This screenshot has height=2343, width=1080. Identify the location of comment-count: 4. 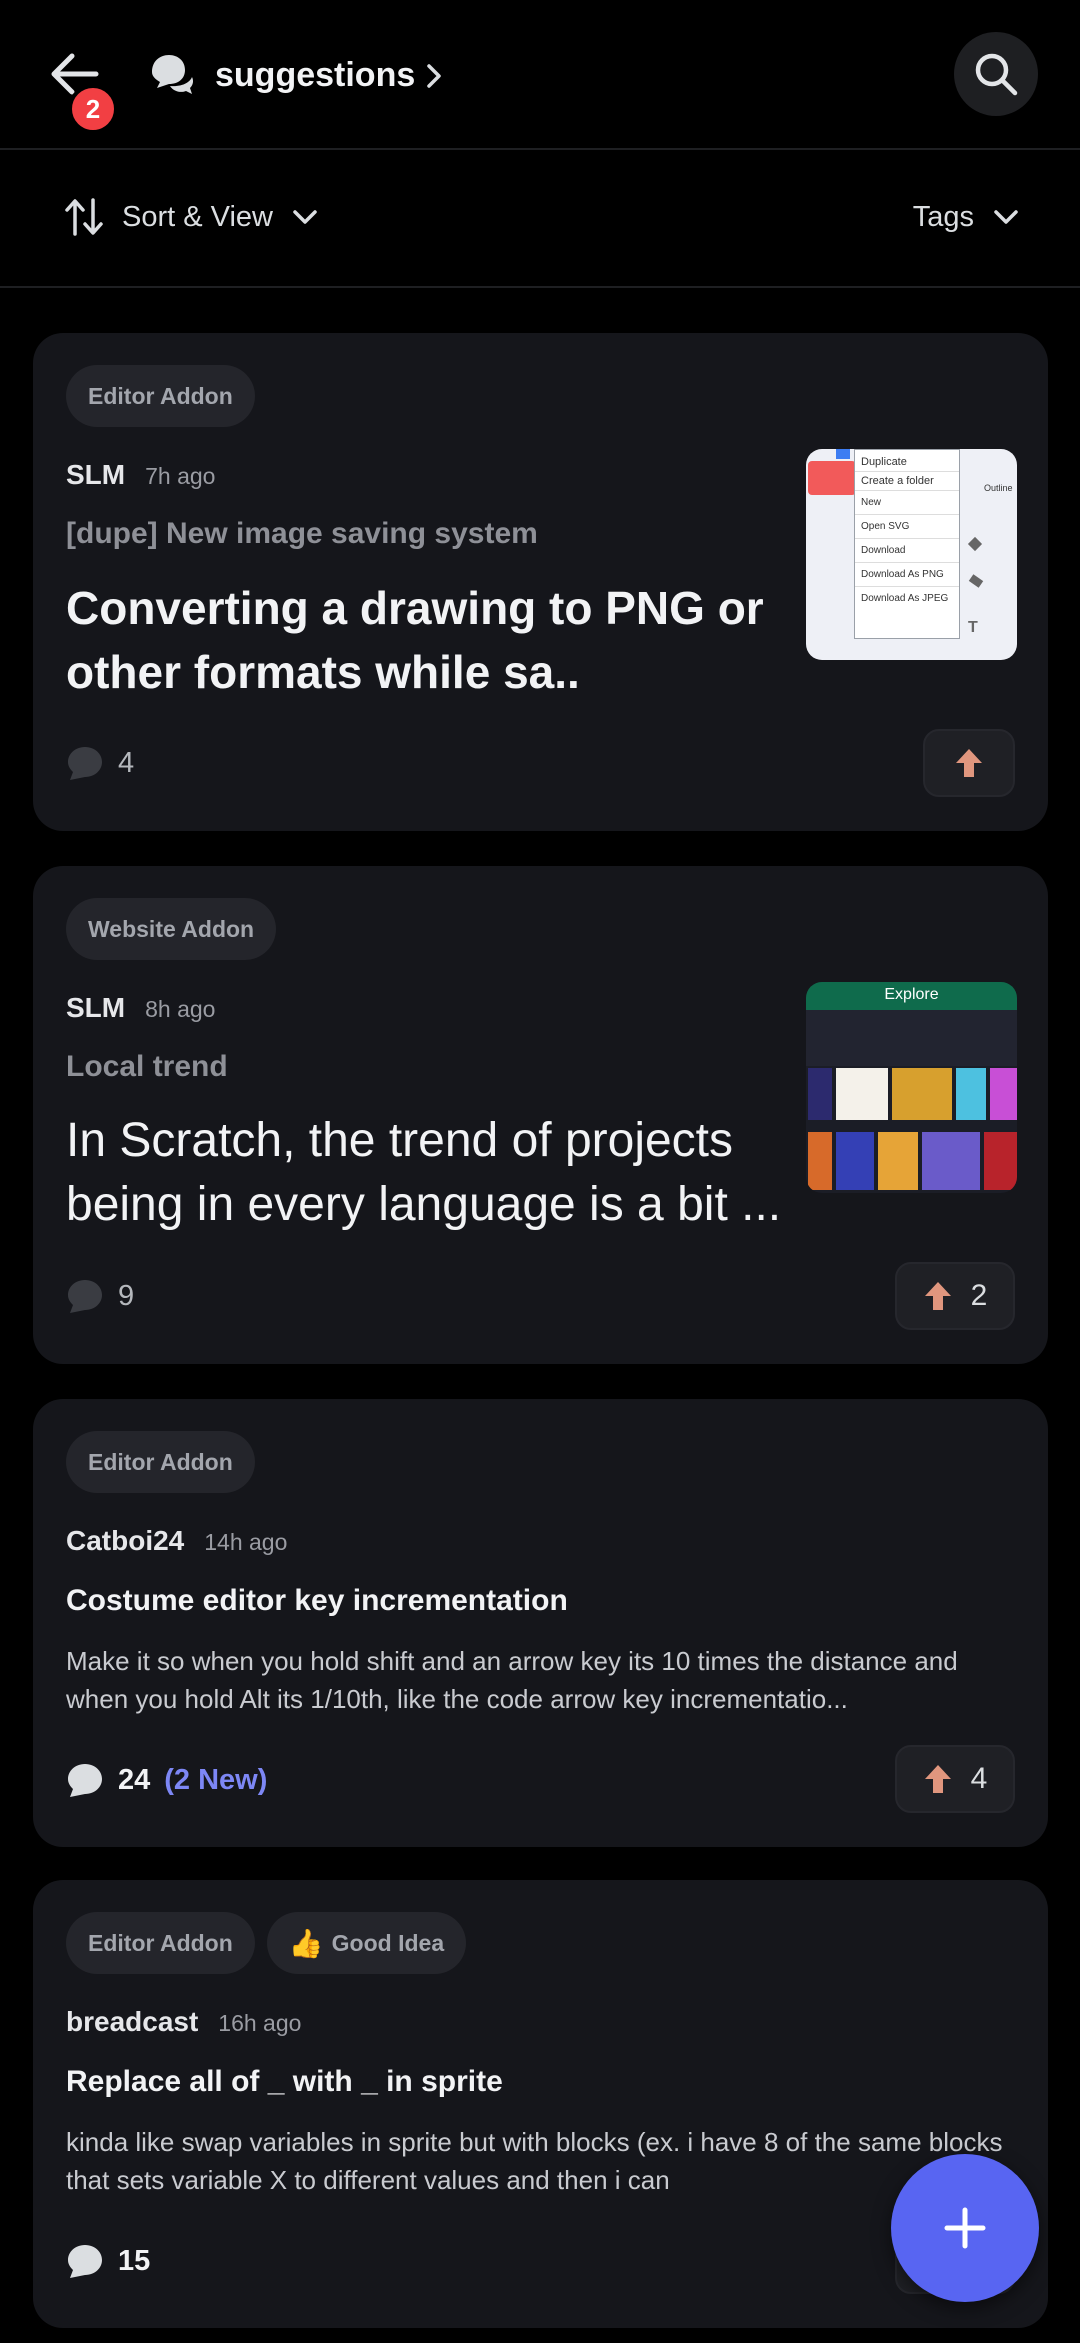
(100, 763).